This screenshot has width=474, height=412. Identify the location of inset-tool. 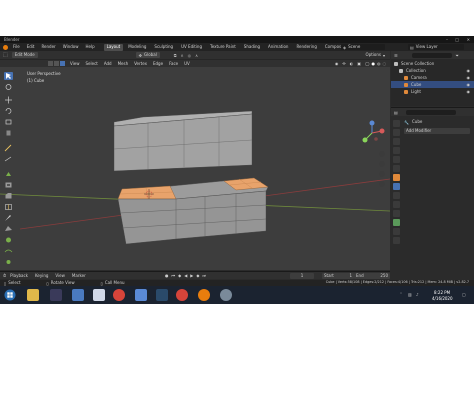
(8, 185).